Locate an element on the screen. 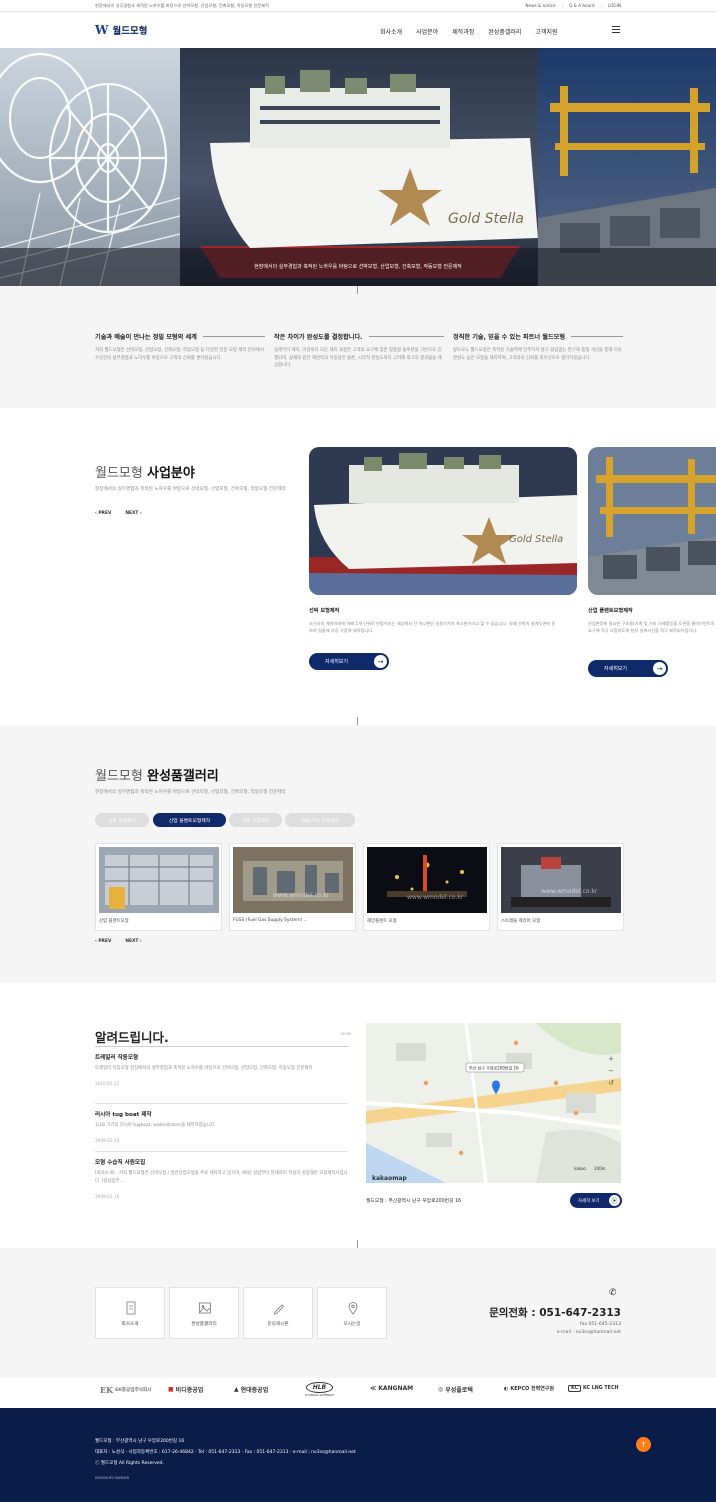 This screenshot has width=716, height=1502. location-pin-icon: ⦿ is located at coordinates (614, 1200).